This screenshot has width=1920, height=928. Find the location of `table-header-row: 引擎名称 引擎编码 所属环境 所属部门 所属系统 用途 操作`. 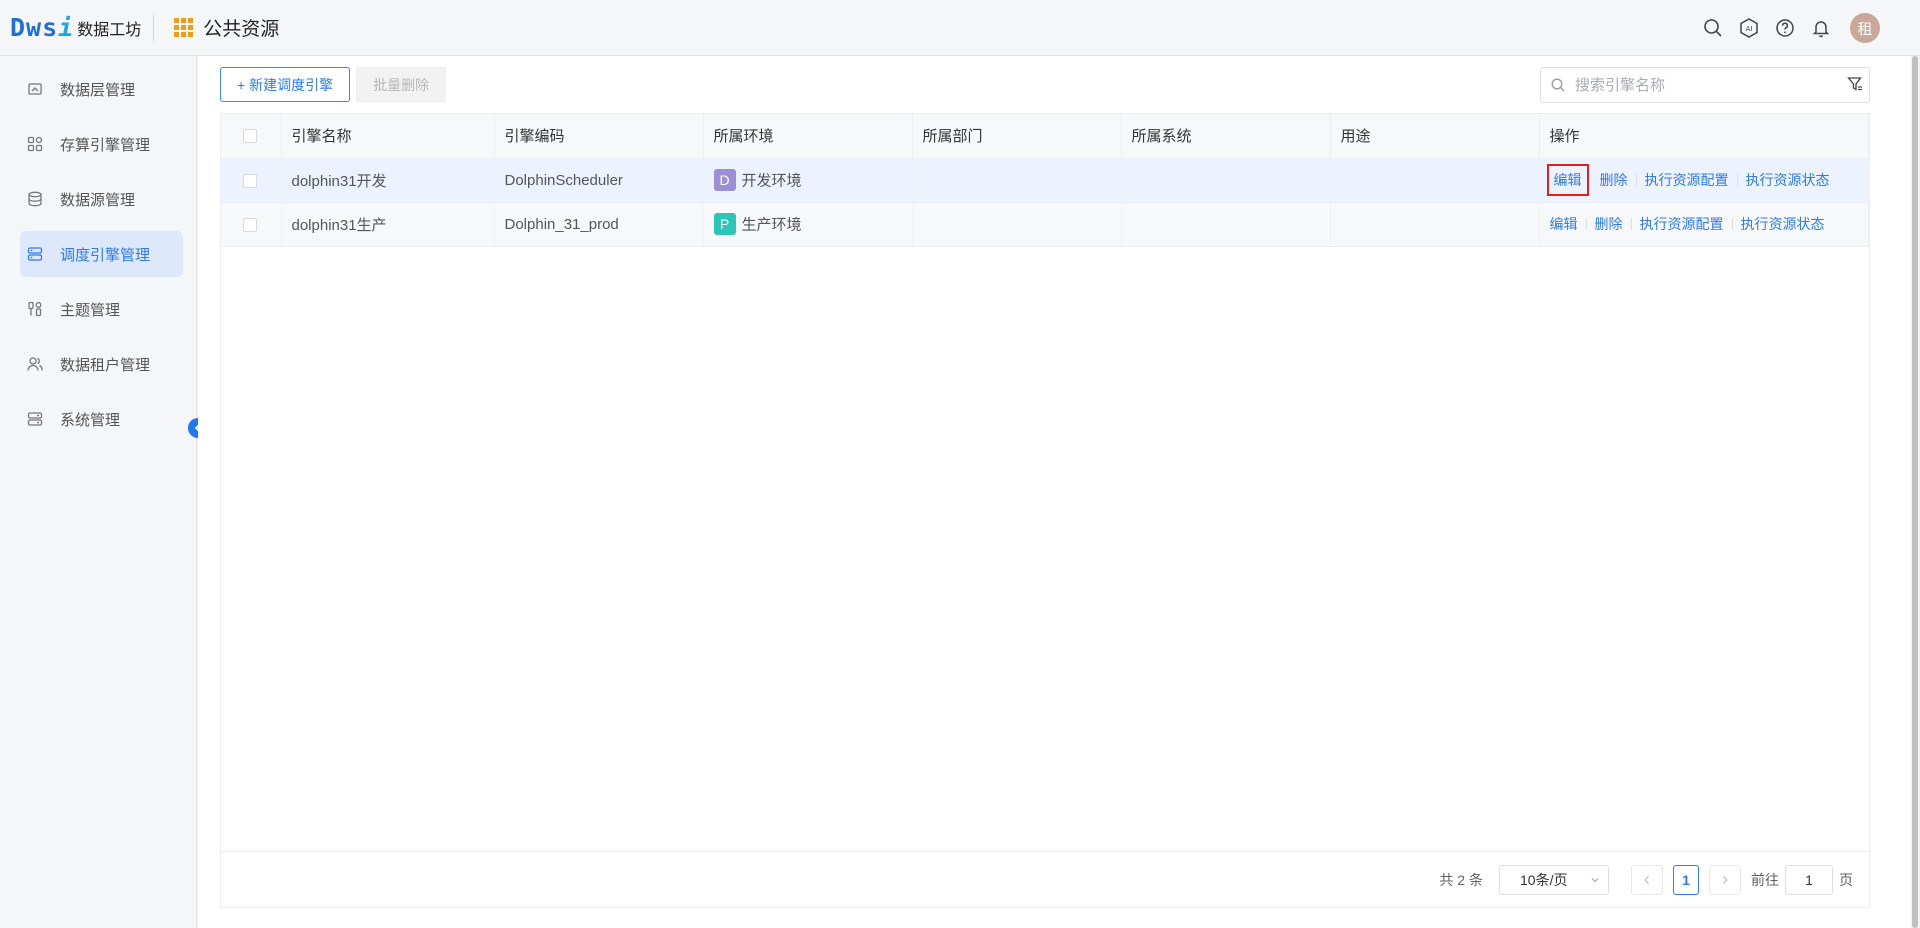

table-header-row: 引擎名称 引擎编码 所属环境 所属部门 所属系统 用途 操作 is located at coordinates (1045, 136).